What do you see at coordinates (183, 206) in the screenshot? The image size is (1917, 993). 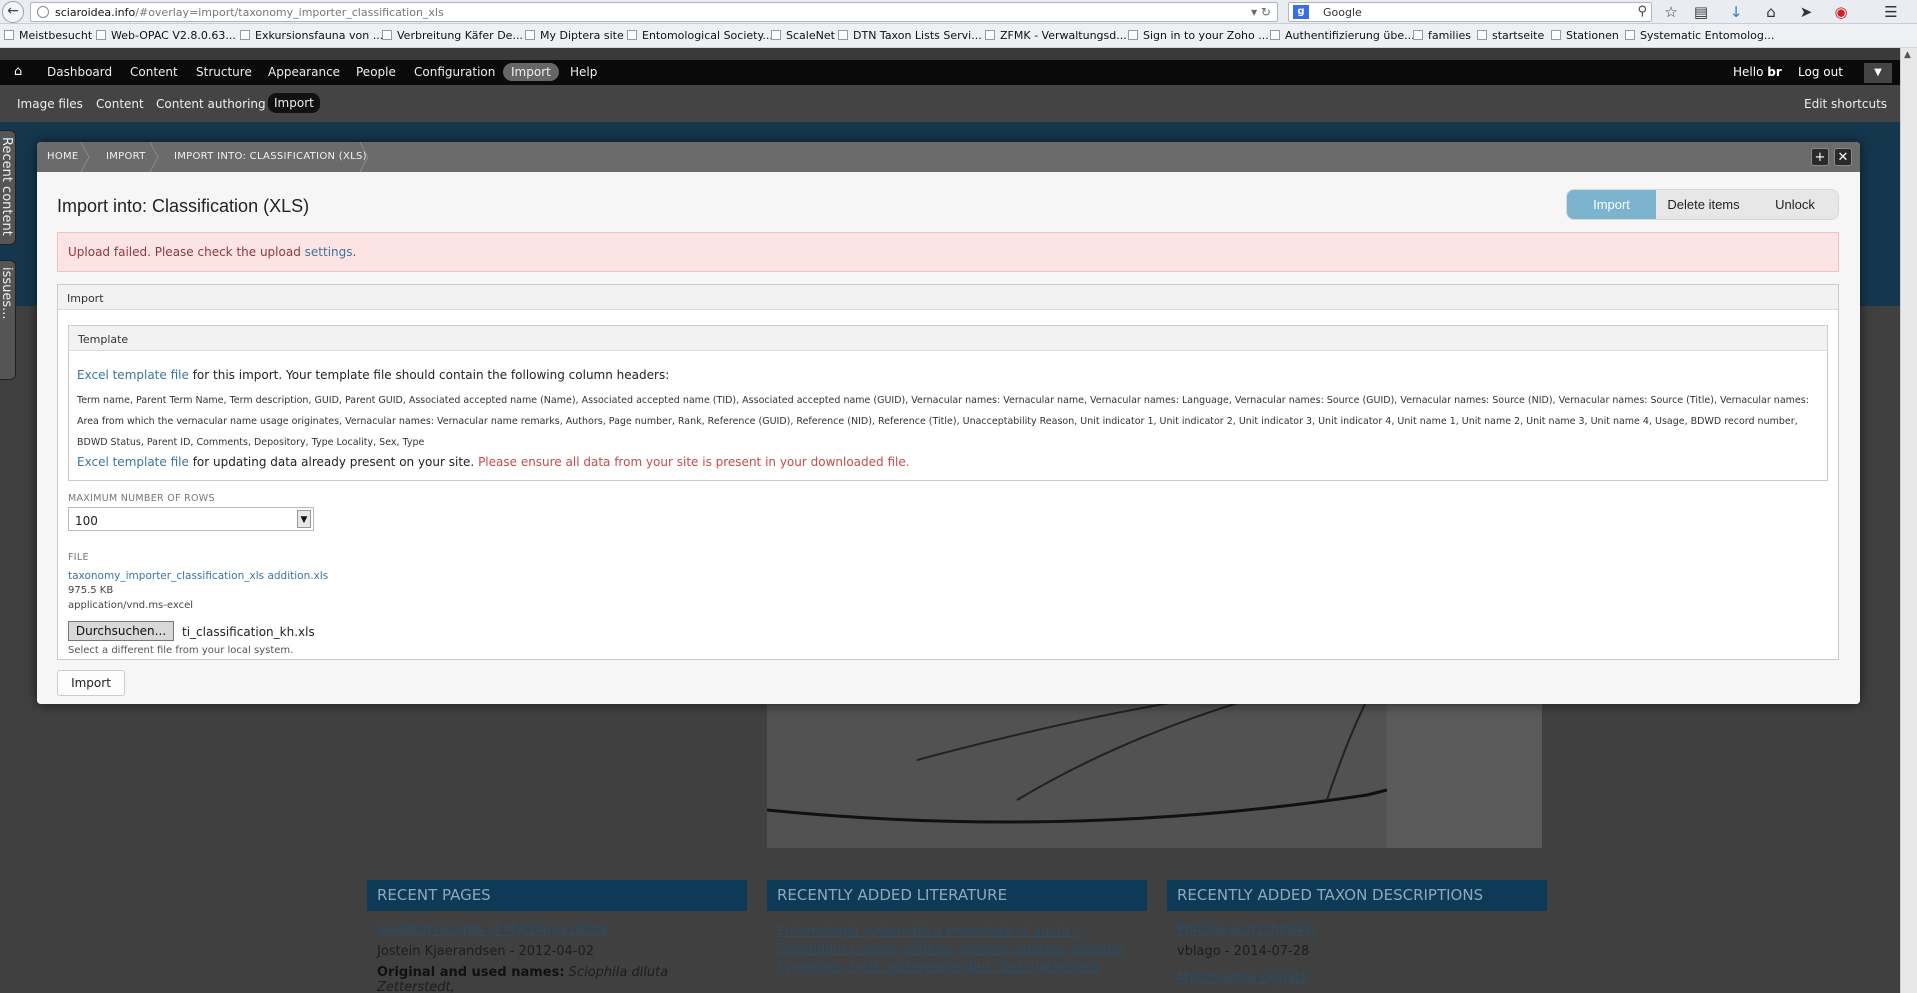 I see `page-title: Import into: Classification (XLS)` at bounding box center [183, 206].